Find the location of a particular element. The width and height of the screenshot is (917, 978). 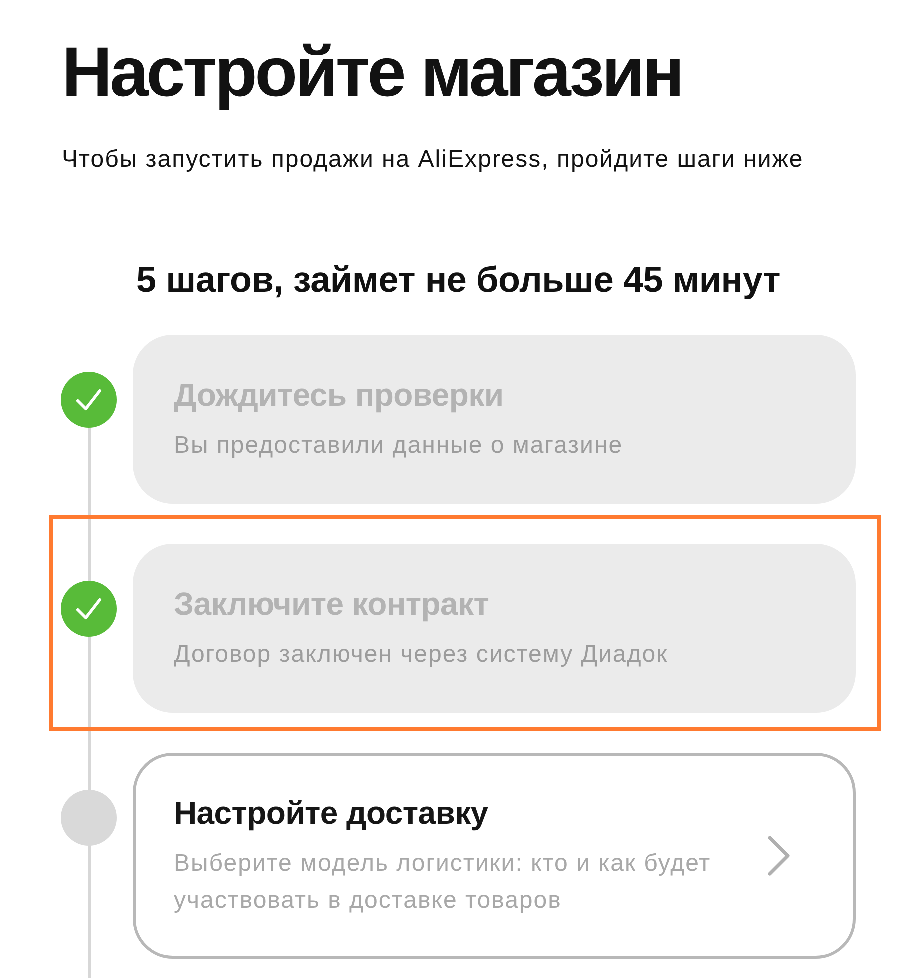

steps-summary: 5 шагов, займет не больше 45 минут is located at coordinates (458, 280).